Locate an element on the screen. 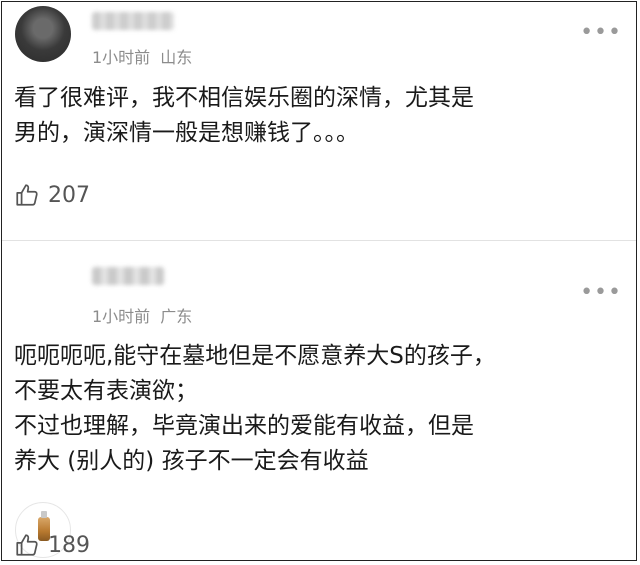 The image size is (640, 565). like-count: 189 is located at coordinates (69, 545).